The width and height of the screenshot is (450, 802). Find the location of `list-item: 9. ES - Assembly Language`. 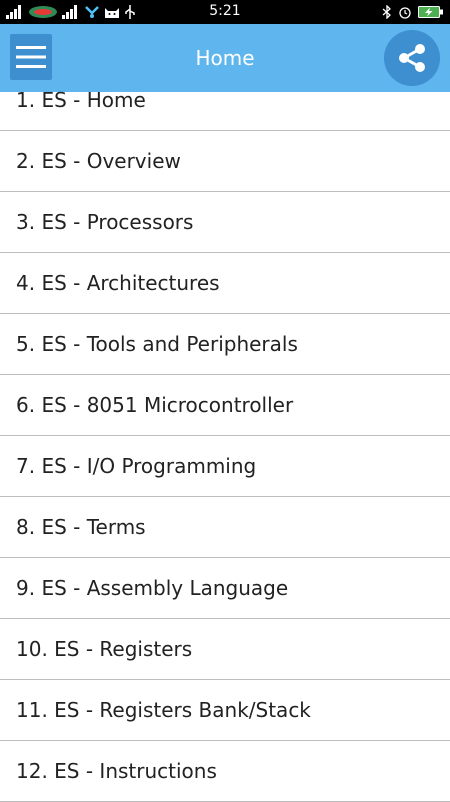

list-item: 9. ES - Assembly Language is located at coordinates (225, 588).